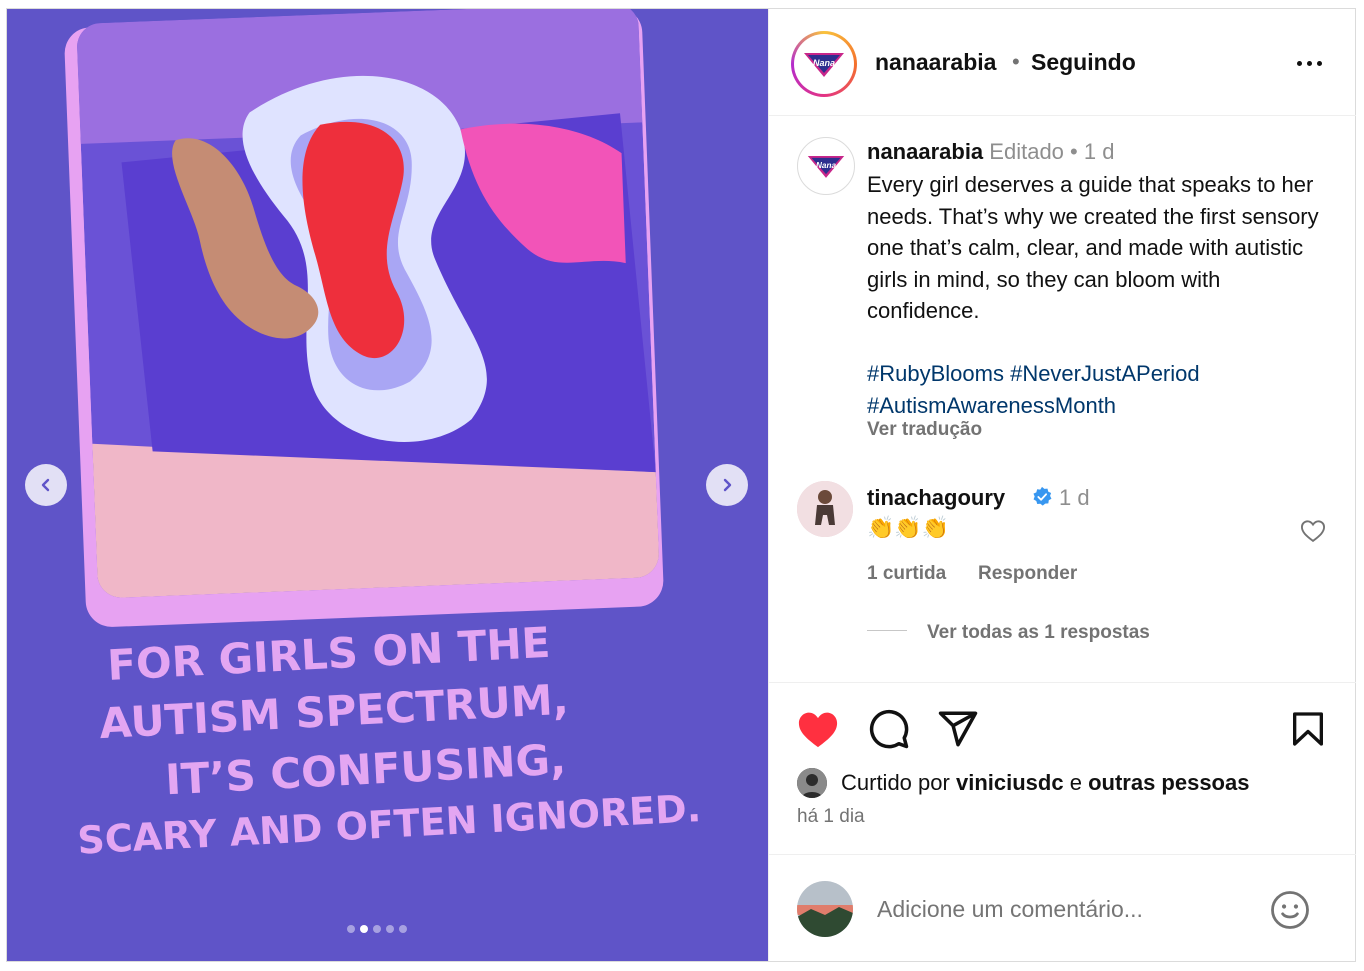 The height and width of the screenshot is (971, 1364). I want to click on liked-by: Curtido por viniciusdc e outras pessoas, so click(1023, 783).